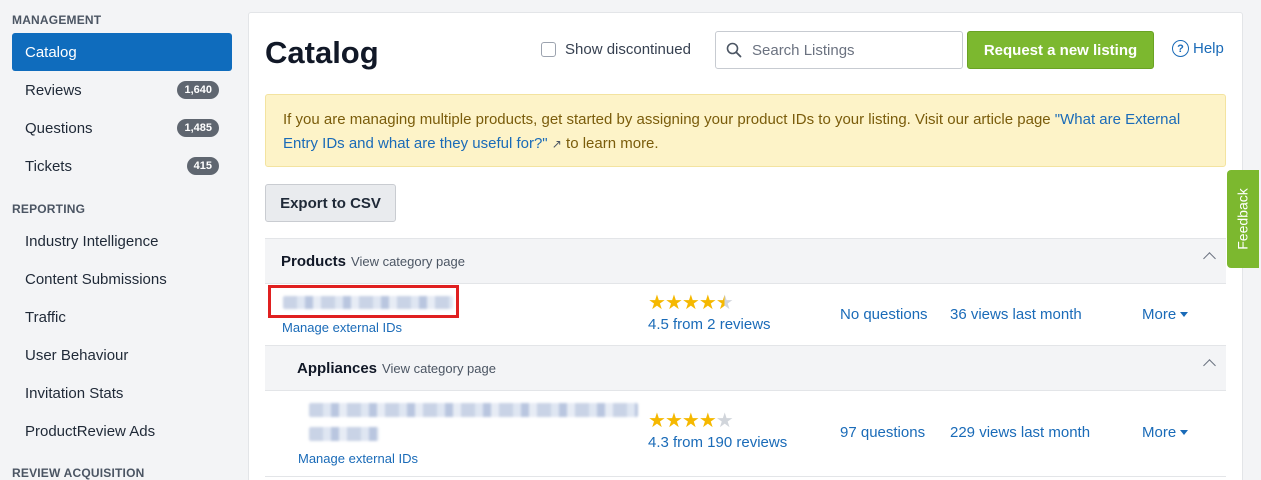  What do you see at coordinates (122, 317) in the screenshot?
I see `sidebar-item-traffic: Traffic` at bounding box center [122, 317].